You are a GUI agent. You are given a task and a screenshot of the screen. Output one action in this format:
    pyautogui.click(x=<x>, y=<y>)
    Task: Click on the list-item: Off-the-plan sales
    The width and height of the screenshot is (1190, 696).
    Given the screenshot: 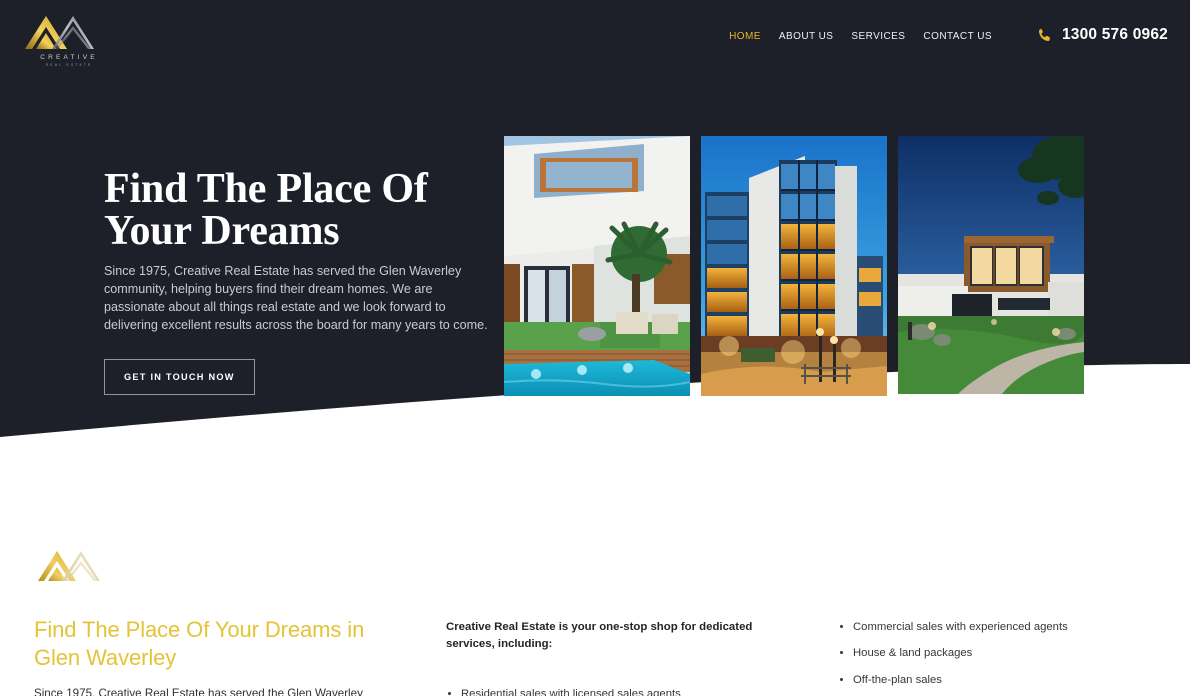 What is the action you would take?
    pyautogui.click(x=1003, y=680)
    